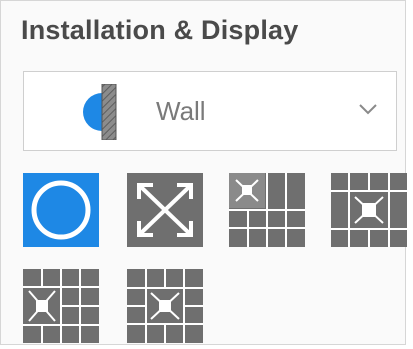 The image size is (413, 349). I want to click on display-mode-1p12, so click(165, 306).